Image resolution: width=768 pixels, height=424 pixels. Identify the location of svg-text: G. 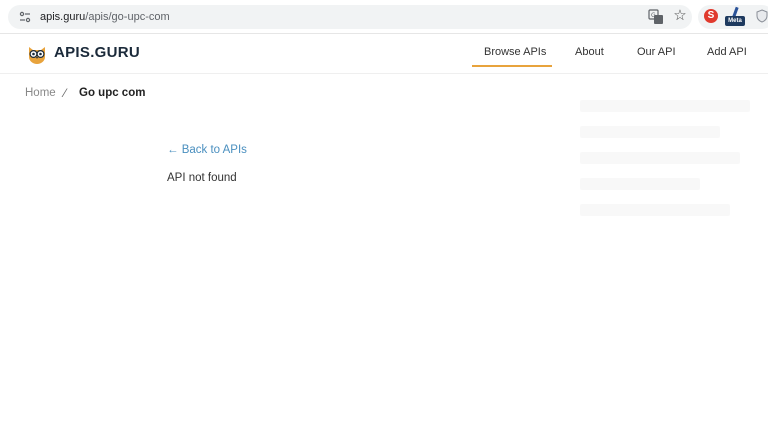
(653, 15).